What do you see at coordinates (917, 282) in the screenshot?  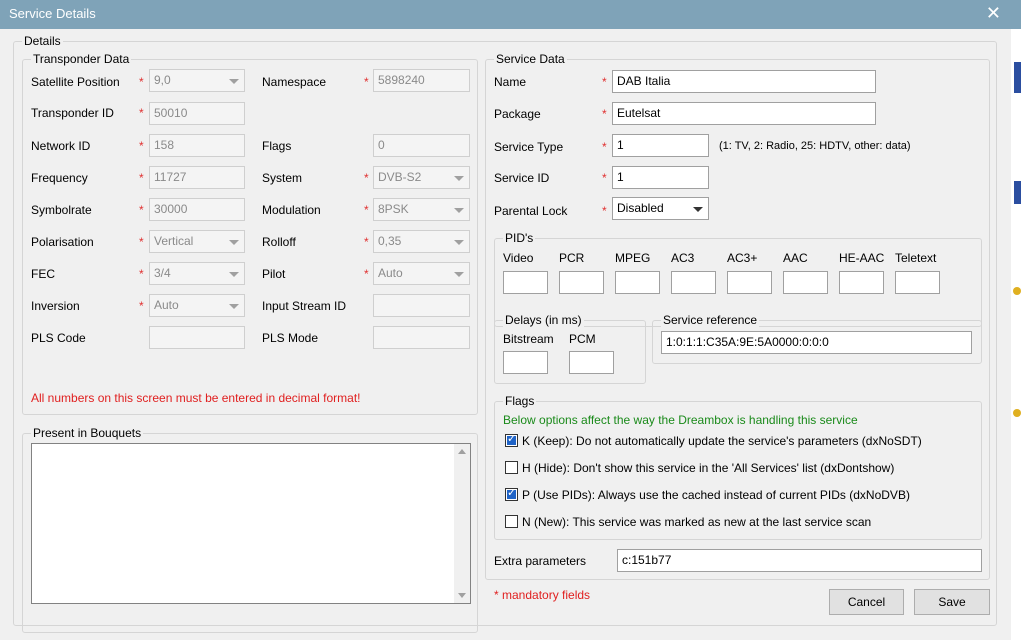 I see `pid-teletext-input` at bounding box center [917, 282].